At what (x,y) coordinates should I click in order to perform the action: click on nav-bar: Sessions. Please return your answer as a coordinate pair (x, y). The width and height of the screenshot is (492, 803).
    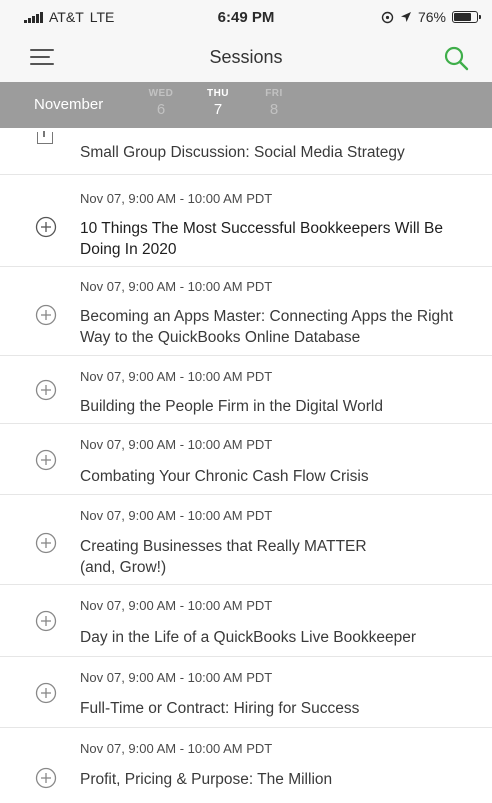
    Looking at the image, I should click on (246, 58).